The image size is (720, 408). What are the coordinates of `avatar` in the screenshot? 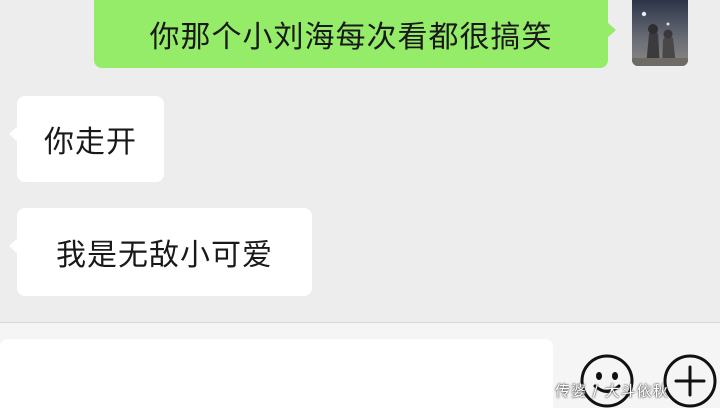 It's located at (660, 33).